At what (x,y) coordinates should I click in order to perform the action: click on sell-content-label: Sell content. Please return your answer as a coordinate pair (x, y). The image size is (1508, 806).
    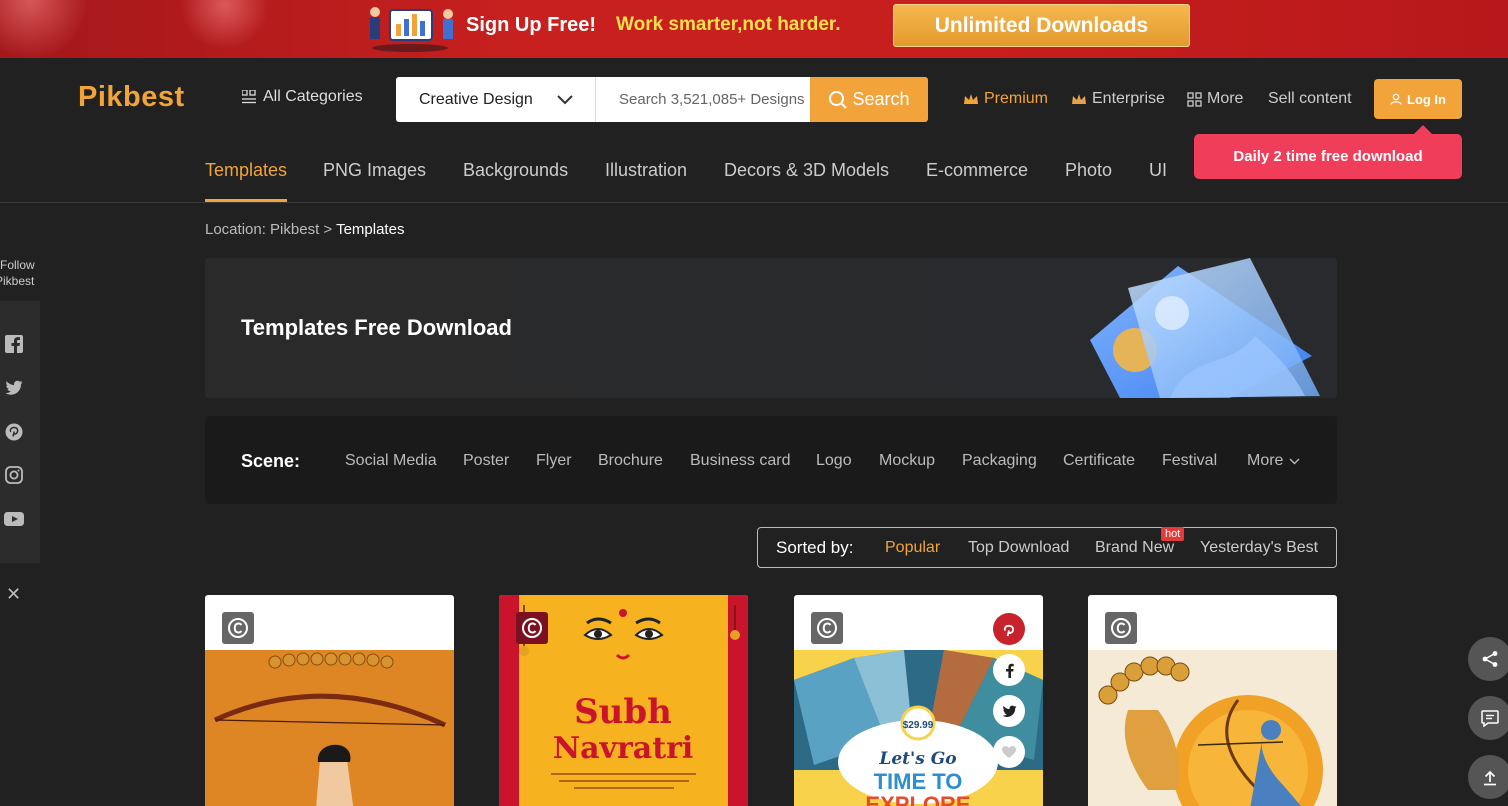
    Looking at the image, I should click on (1310, 98).